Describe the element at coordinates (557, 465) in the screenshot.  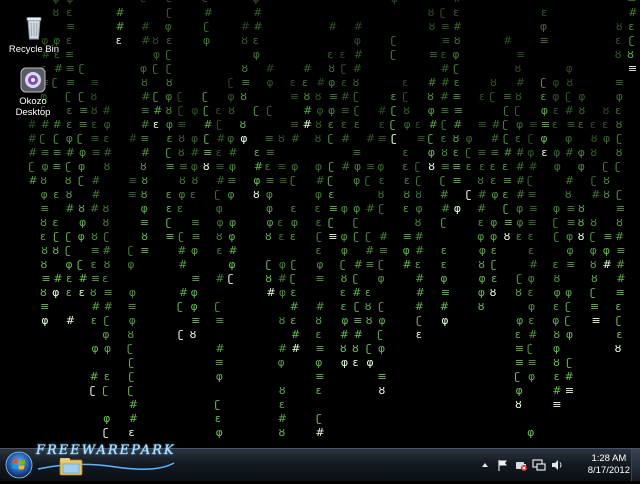
I see `volume-icon` at that location.